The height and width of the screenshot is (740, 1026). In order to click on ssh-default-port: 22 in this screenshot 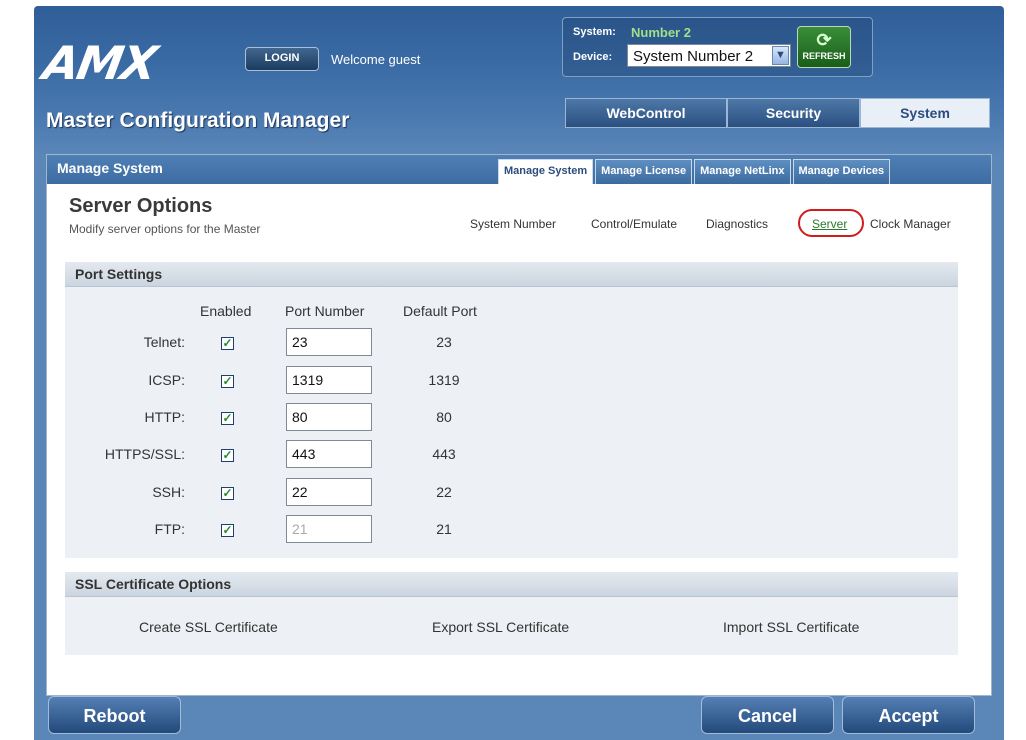, I will do `click(444, 492)`.